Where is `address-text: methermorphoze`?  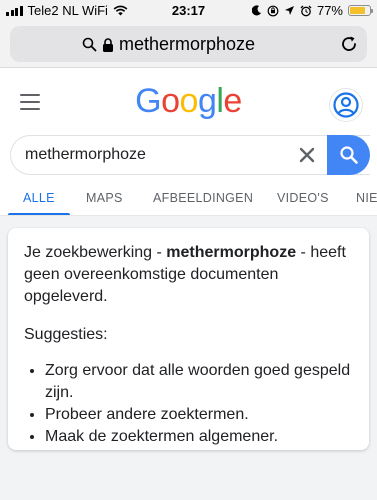
address-text: methermorphoze is located at coordinates (187, 44).